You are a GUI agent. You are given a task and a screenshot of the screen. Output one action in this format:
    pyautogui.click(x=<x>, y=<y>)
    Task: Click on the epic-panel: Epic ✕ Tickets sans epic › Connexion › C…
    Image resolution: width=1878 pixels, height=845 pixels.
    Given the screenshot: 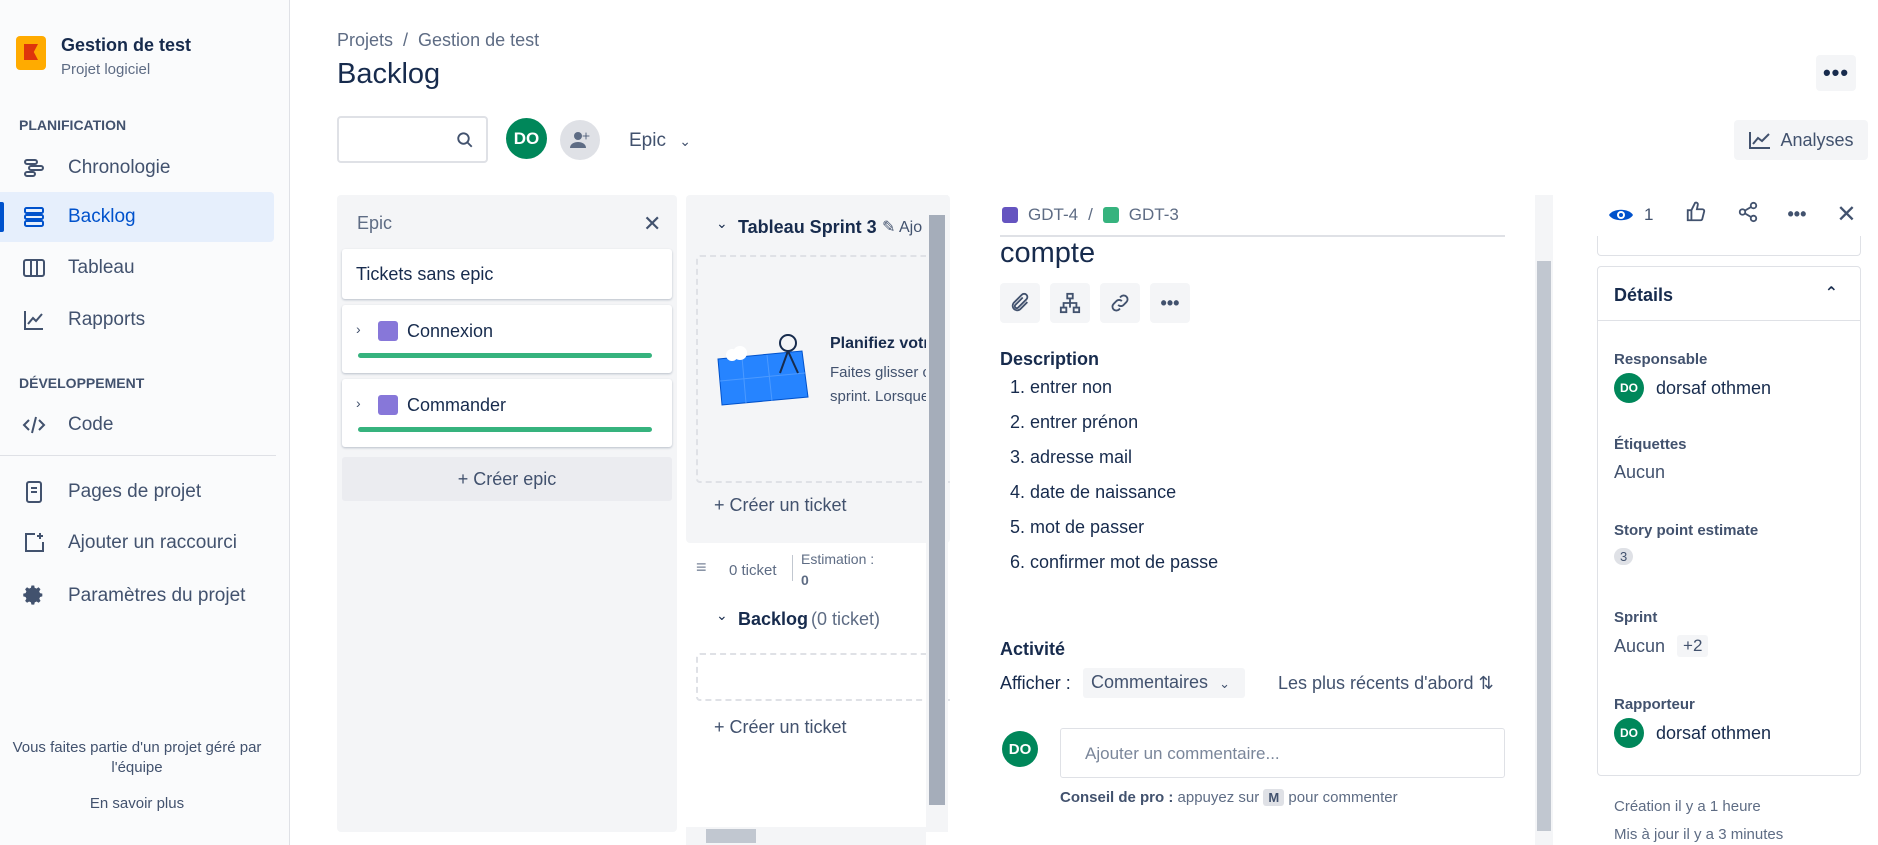 What is the action you would take?
    pyautogui.click(x=507, y=513)
    